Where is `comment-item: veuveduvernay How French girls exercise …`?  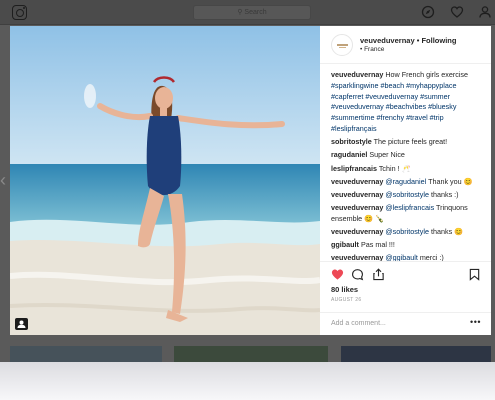 comment-item: veuveduvernay How French girls exercise … is located at coordinates (409, 102).